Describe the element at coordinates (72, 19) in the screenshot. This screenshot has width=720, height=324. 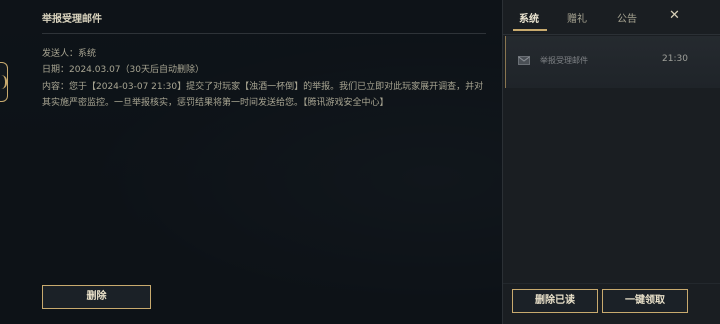
I see `mail-title: 举报受理邮件` at that location.